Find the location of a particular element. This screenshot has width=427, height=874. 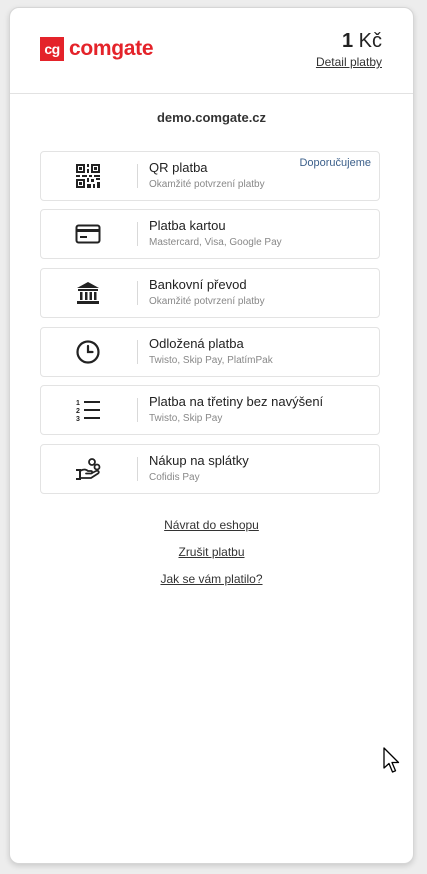

method-title: QR platba is located at coordinates (178, 167).